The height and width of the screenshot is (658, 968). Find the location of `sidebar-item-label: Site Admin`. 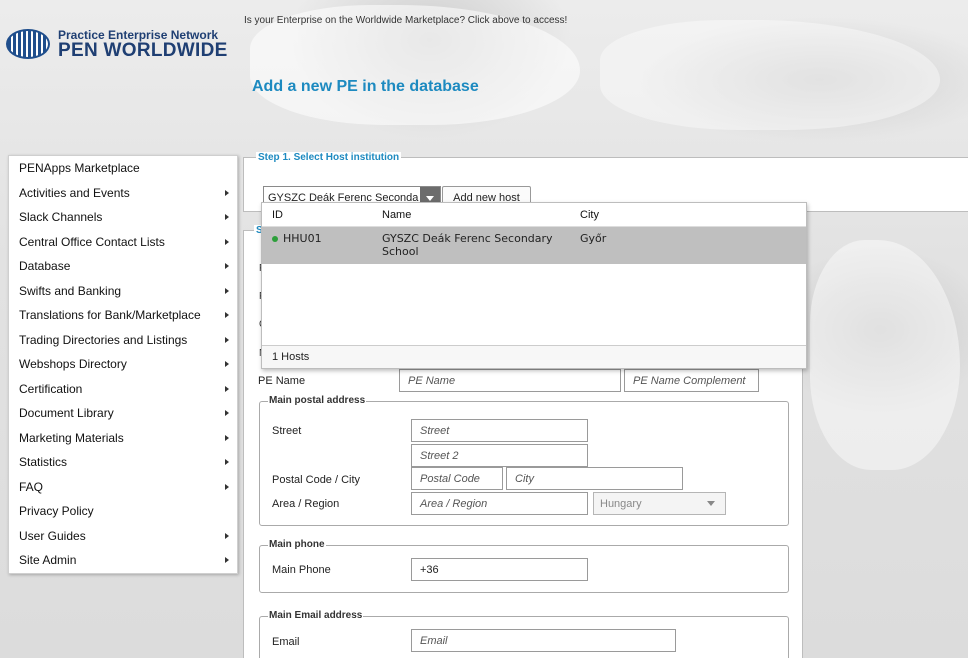

sidebar-item-label: Site Admin is located at coordinates (48, 560).